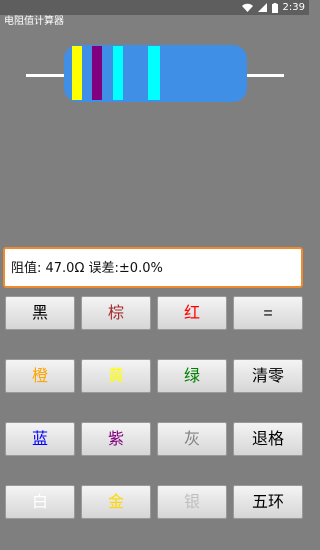 This screenshot has width=320, height=550. I want to click on battery-icon, so click(274, 7).